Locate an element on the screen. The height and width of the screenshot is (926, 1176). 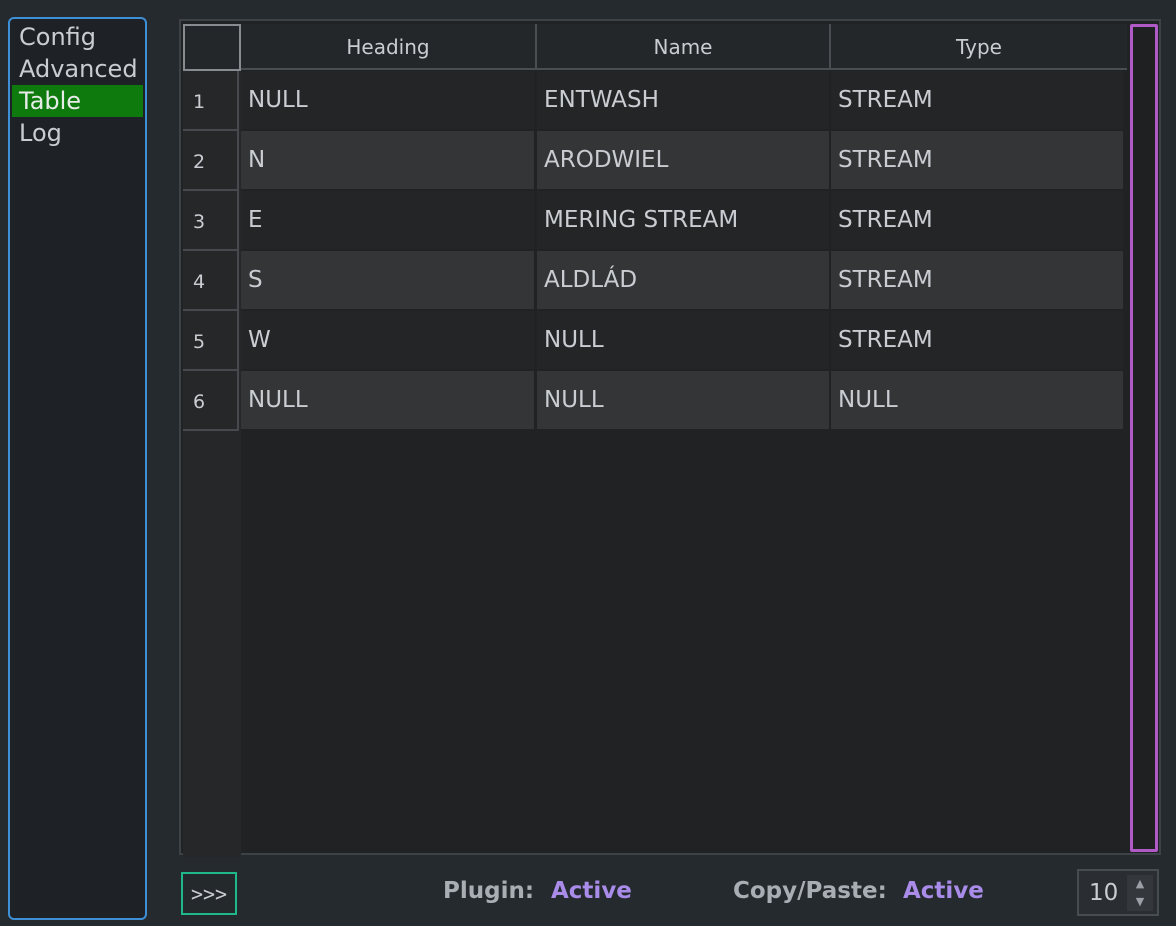
vertical-scrollbar is located at coordinates (1144, 438).